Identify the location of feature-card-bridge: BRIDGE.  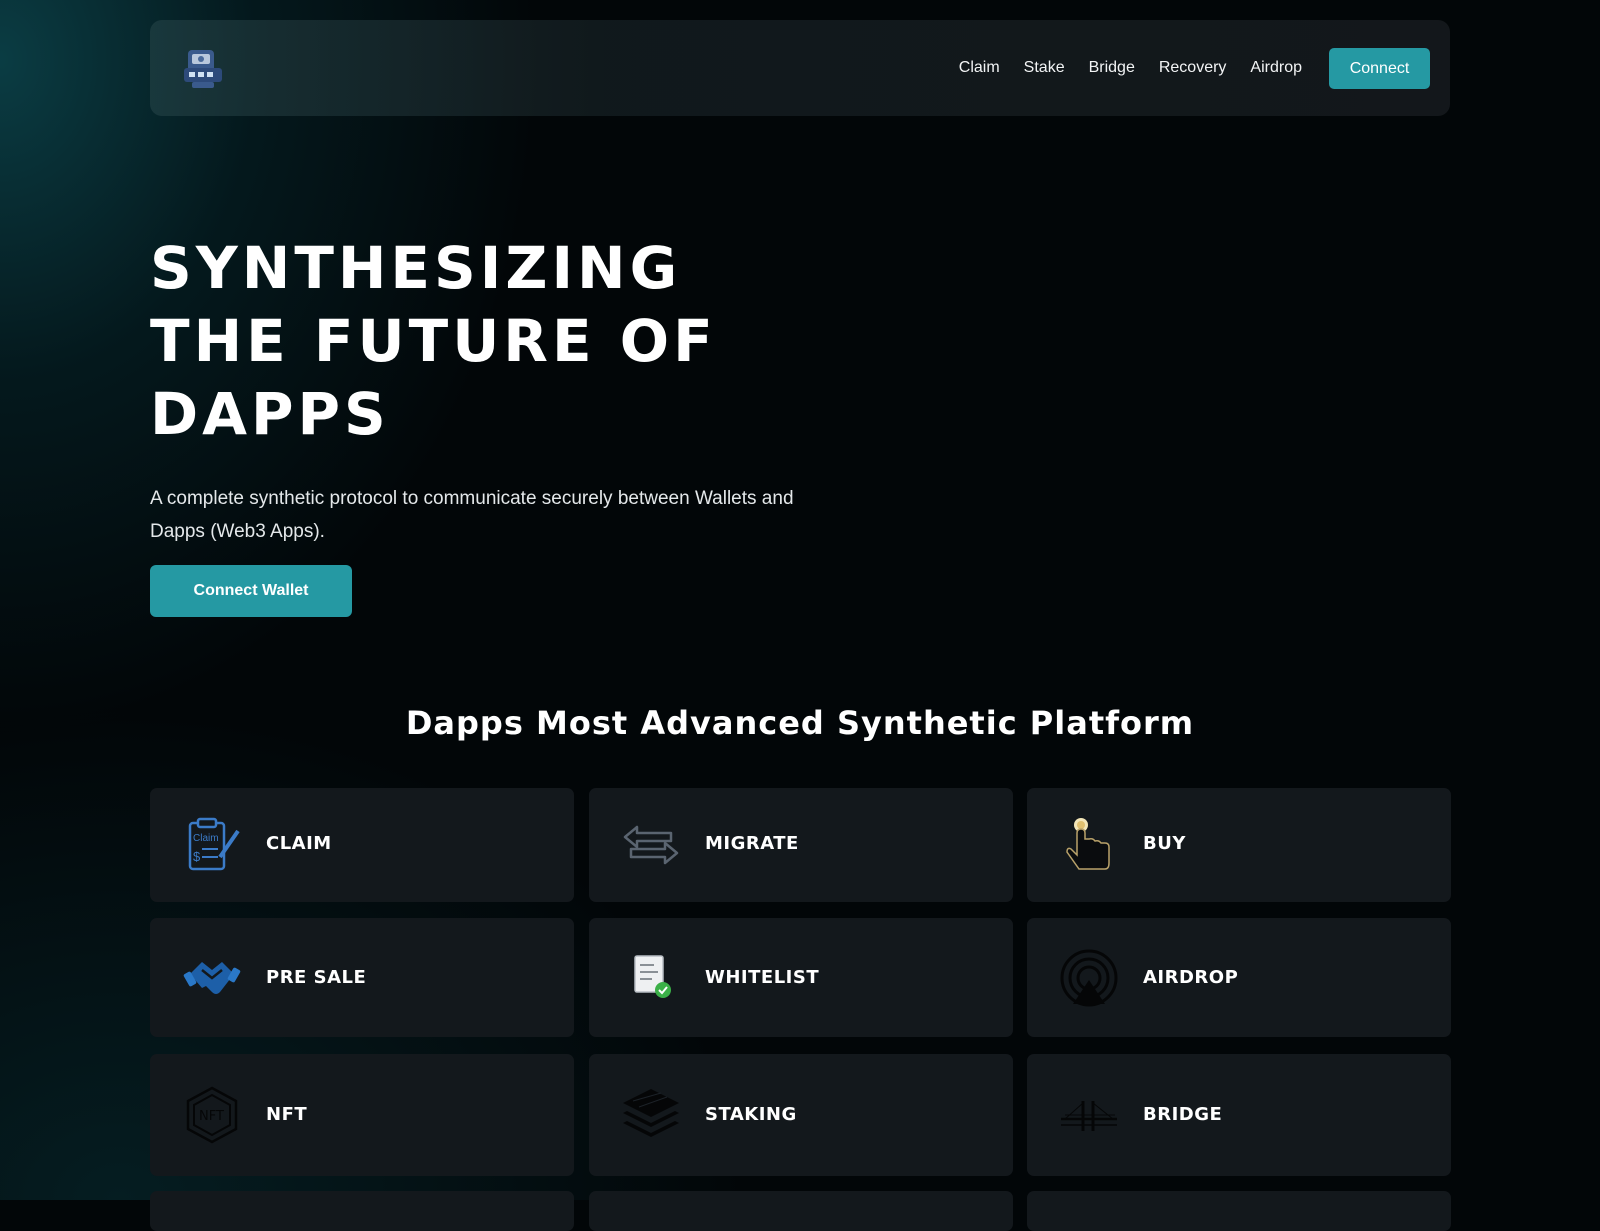
(1239, 1115).